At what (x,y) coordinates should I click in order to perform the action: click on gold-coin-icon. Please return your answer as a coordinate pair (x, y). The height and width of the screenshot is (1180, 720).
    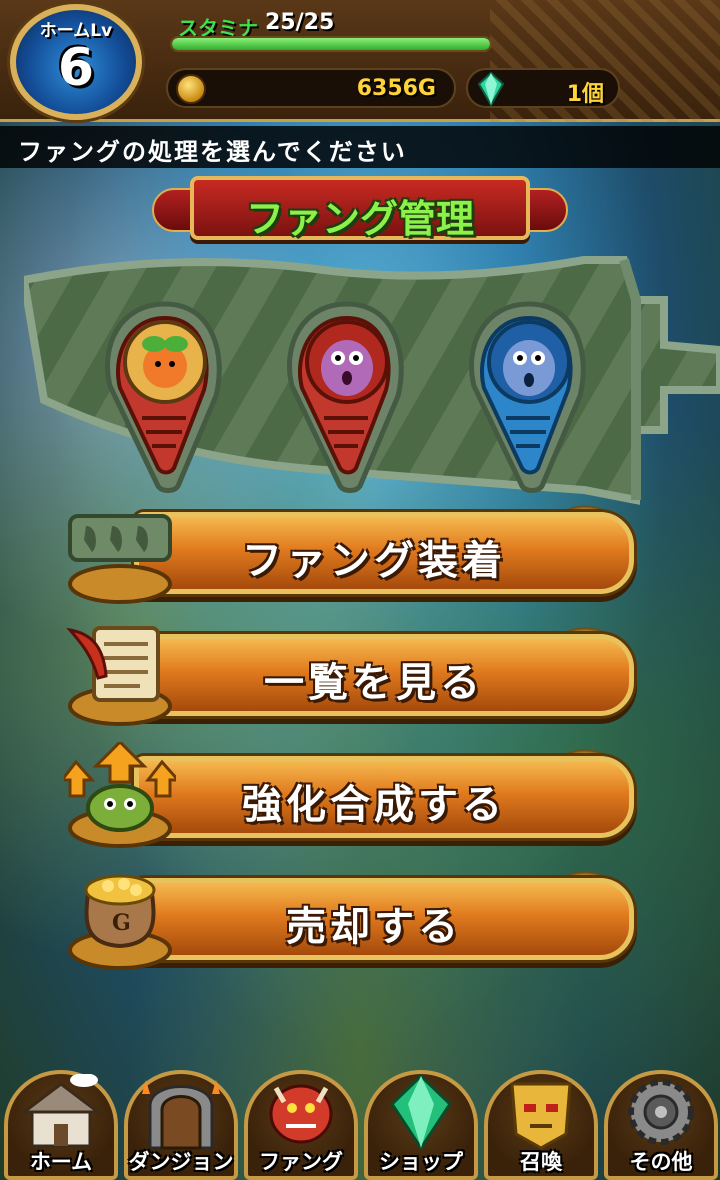
    Looking at the image, I should click on (191, 89).